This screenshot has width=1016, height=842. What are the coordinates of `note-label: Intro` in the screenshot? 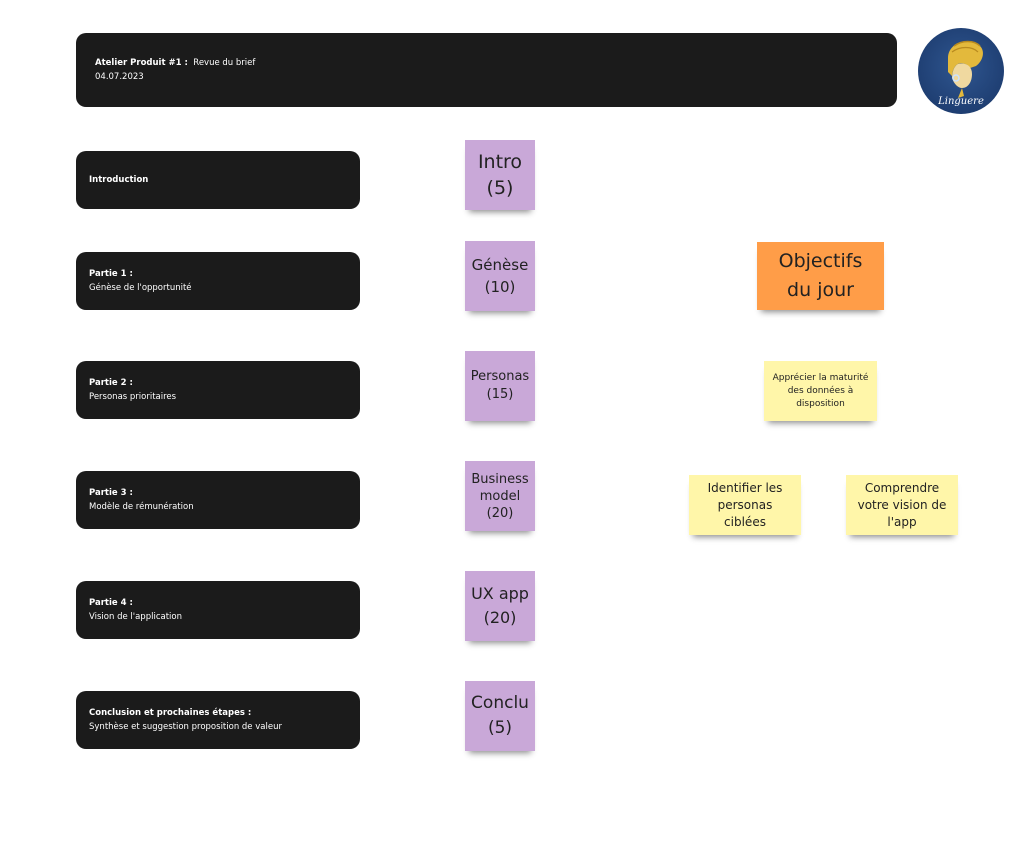 It's located at (500, 162).